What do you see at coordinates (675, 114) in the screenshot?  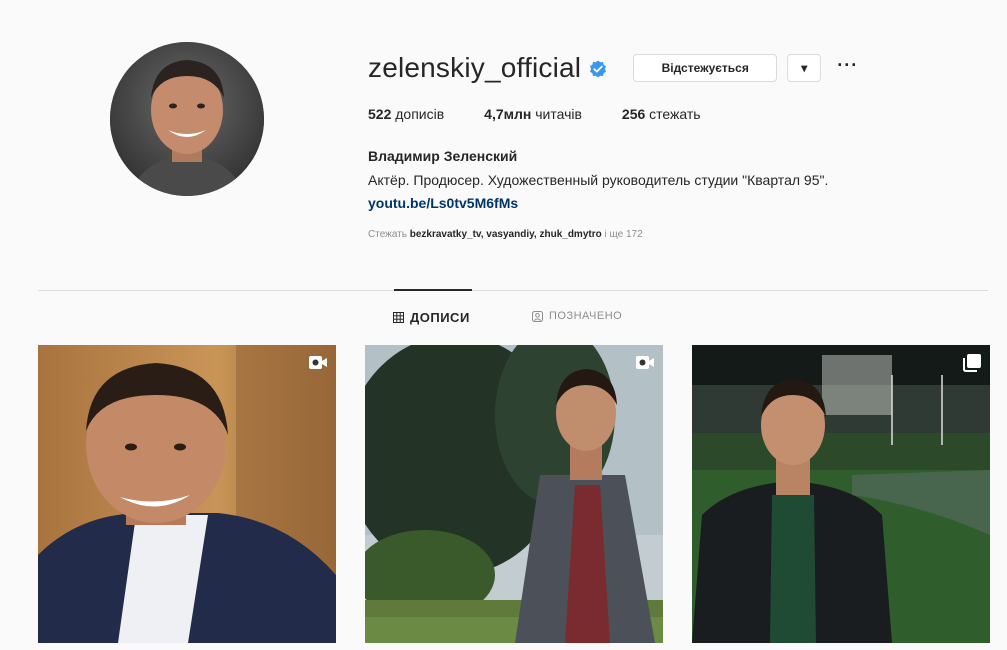 I see `following-label: стежать` at bounding box center [675, 114].